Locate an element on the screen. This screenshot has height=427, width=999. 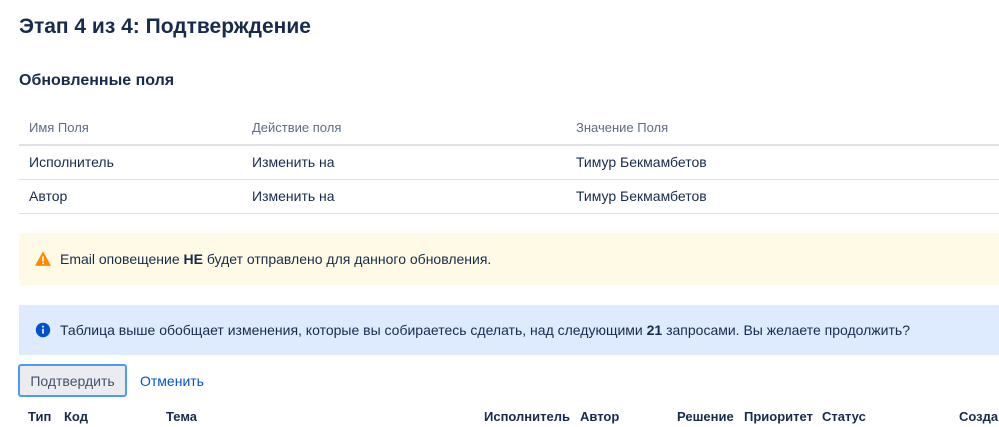
updated-fields-title: Обновленные поля is located at coordinates (97, 80).